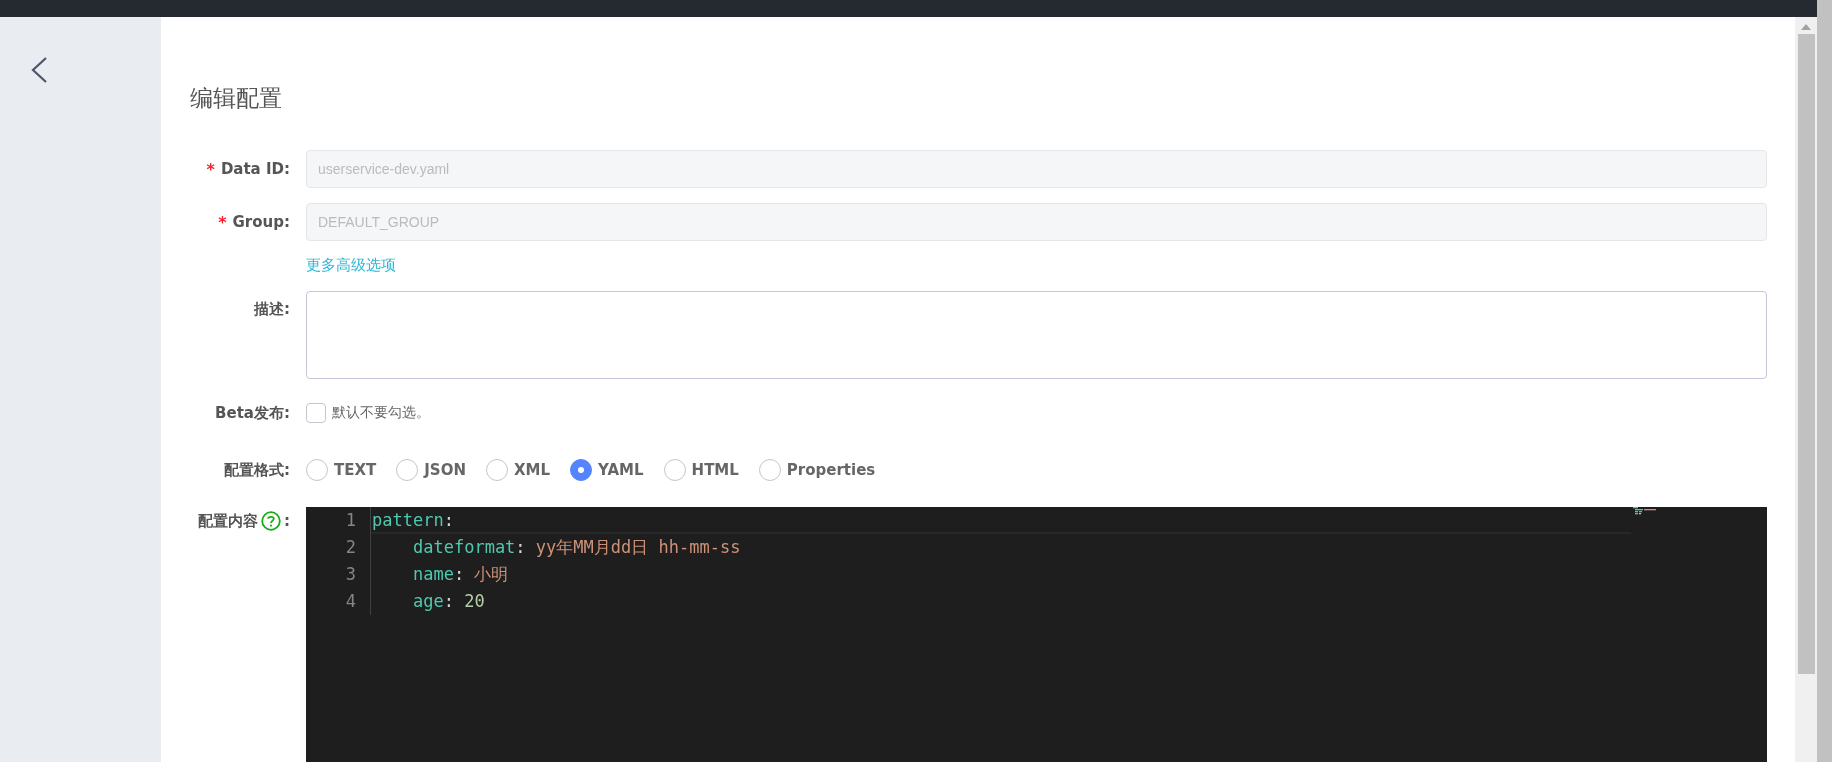 This screenshot has height=762, width=1832. I want to click on radio-label: XML, so click(532, 470).